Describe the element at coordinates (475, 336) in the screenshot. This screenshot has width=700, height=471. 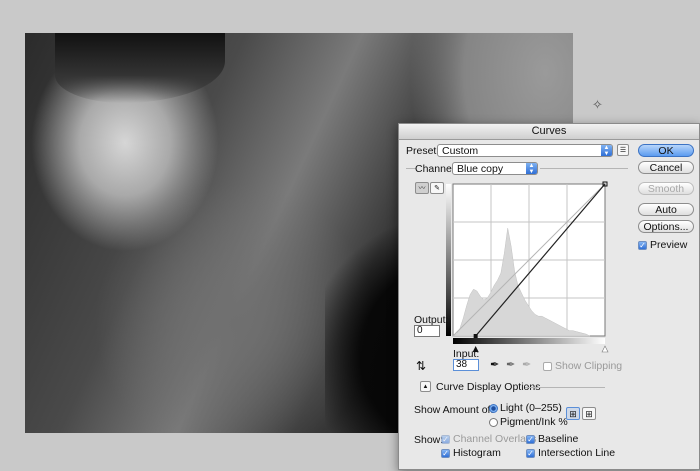
I see `curve-point-black` at that location.